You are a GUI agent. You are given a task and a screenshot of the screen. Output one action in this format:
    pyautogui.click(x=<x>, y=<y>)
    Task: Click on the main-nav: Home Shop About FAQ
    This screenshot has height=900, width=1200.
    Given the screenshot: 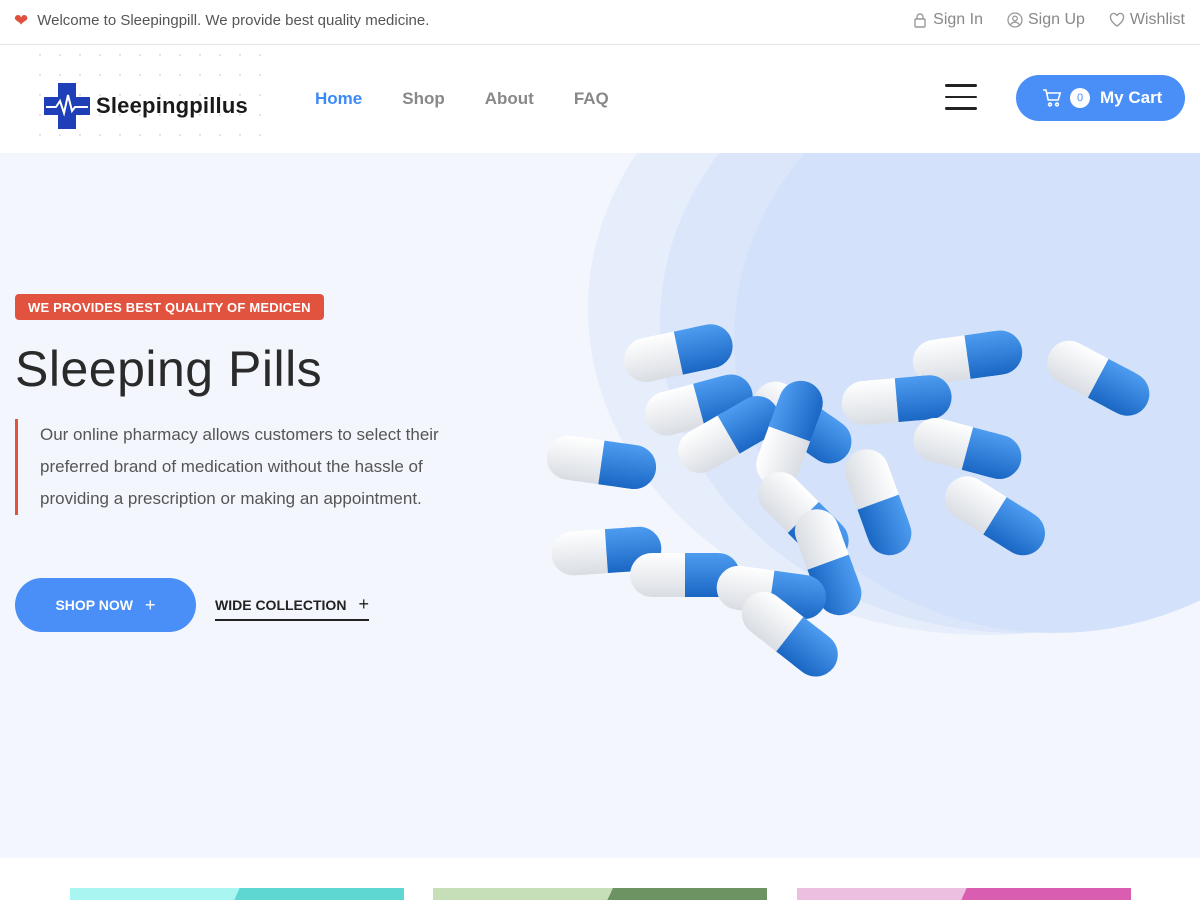 What is the action you would take?
    pyautogui.click(x=462, y=99)
    